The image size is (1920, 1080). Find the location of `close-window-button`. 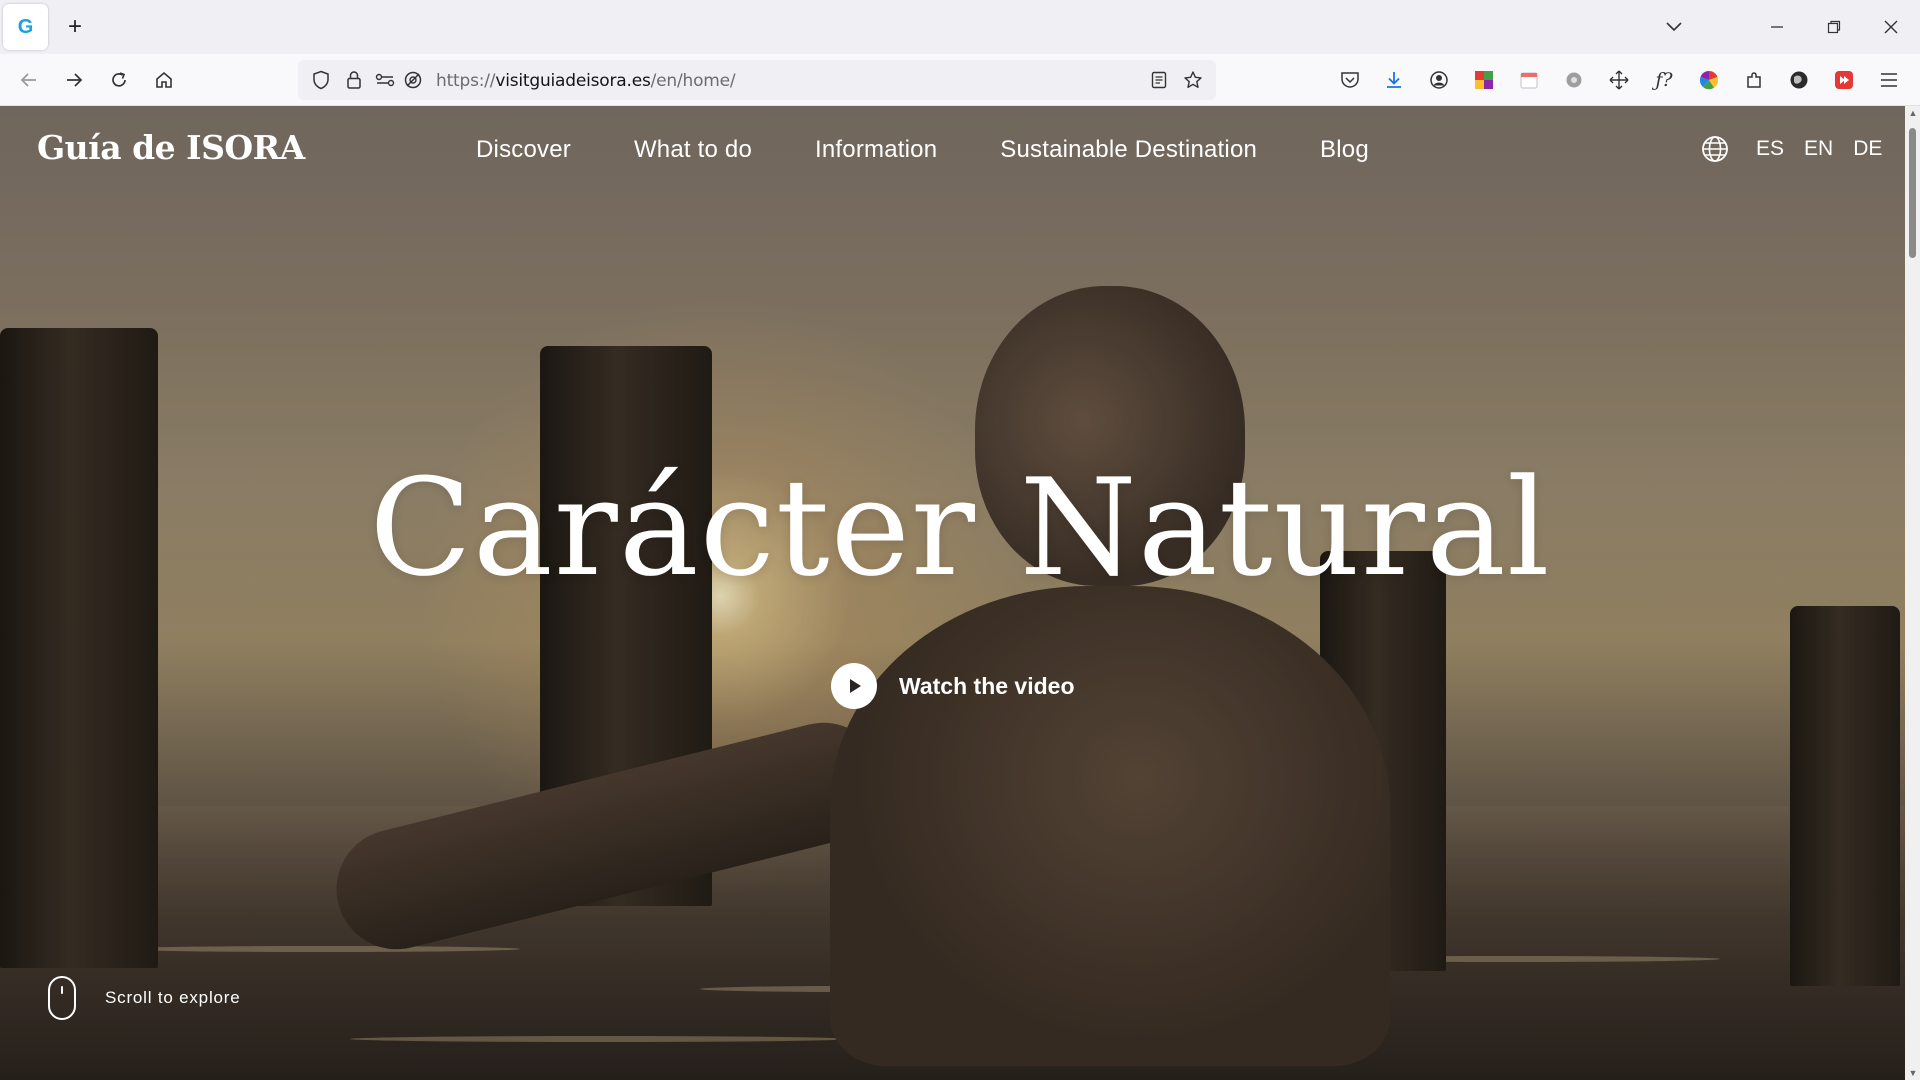

close-window-button is located at coordinates (1891, 27).